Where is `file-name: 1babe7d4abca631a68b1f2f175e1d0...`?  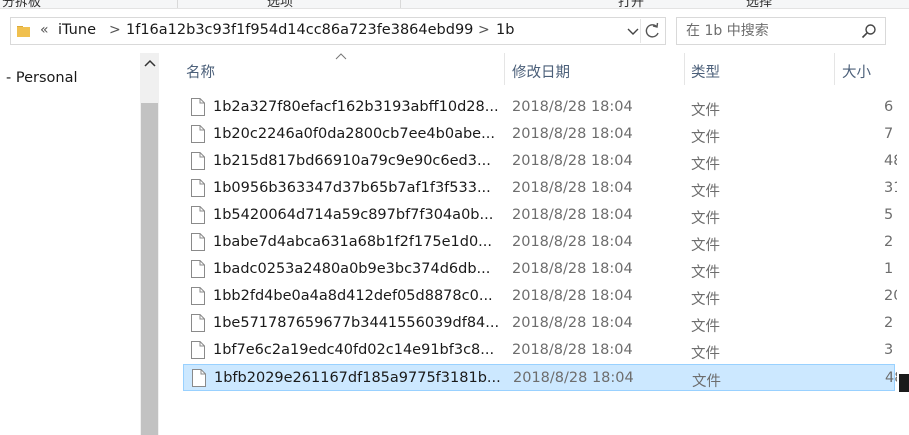 file-name: 1babe7d4abca631a68b1f2f175e1d0... is located at coordinates (352, 242).